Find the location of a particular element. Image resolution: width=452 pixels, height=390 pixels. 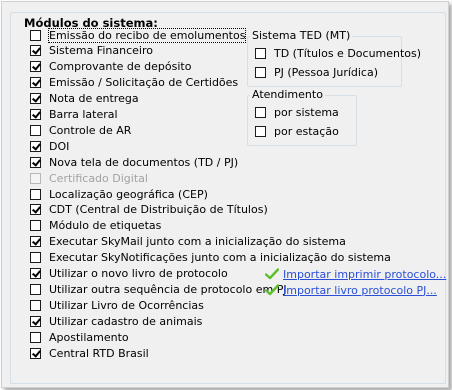

module-label: Apostilamento is located at coordinates (89, 337).